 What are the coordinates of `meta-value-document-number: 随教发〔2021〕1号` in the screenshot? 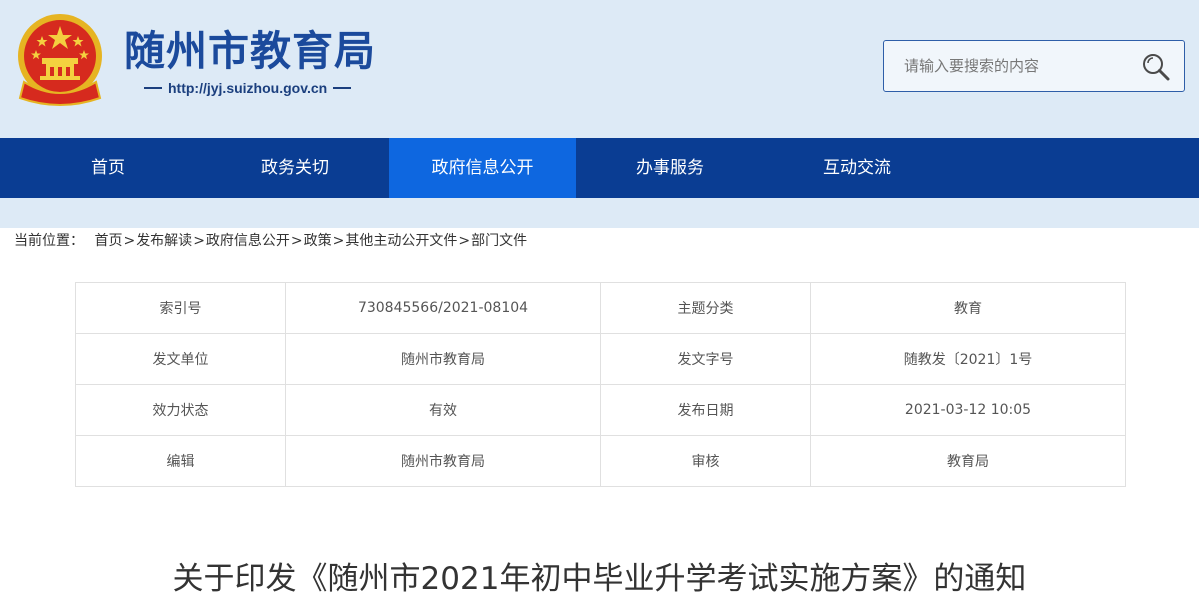 It's located at (968, 359).